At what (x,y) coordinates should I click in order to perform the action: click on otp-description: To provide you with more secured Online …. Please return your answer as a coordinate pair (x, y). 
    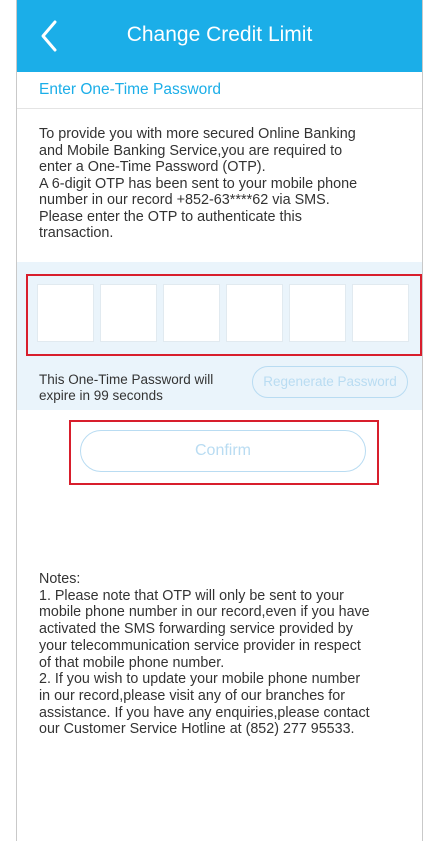
    Looking at the image, I should click on (198, 183).